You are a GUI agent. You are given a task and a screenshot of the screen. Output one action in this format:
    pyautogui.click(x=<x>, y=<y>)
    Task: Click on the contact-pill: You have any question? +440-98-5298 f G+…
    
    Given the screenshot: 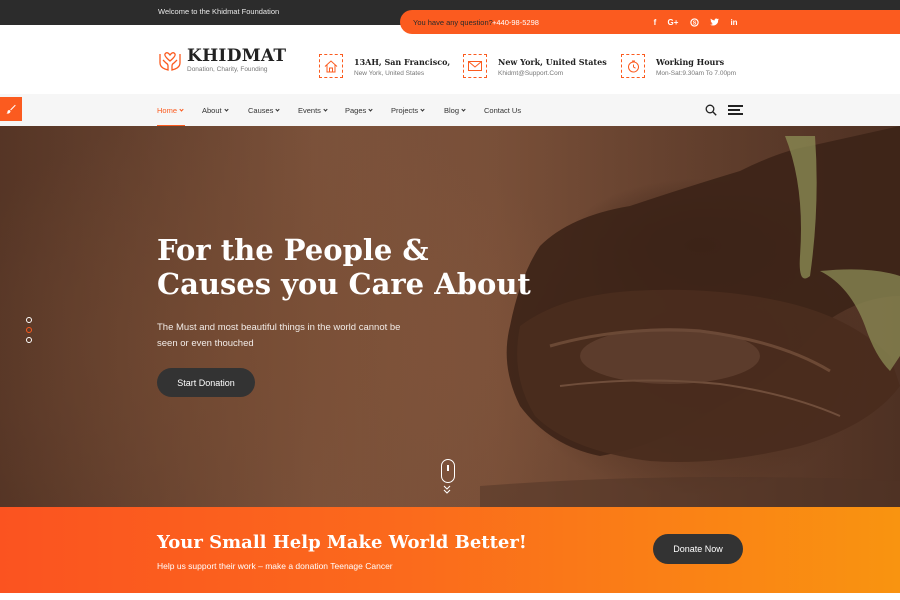 What is the action you would take?
    pyautogui.click(x=650, y=22)
    